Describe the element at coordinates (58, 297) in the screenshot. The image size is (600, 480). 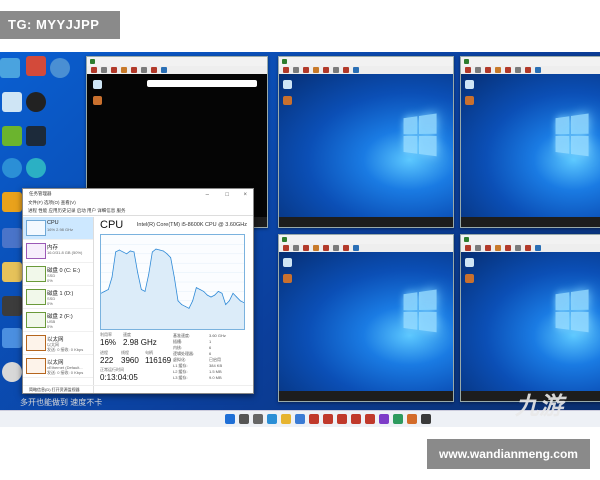
I see `sidebar-item-disk-1: 磁盘 1 (D:) SSD 0%` at that location.